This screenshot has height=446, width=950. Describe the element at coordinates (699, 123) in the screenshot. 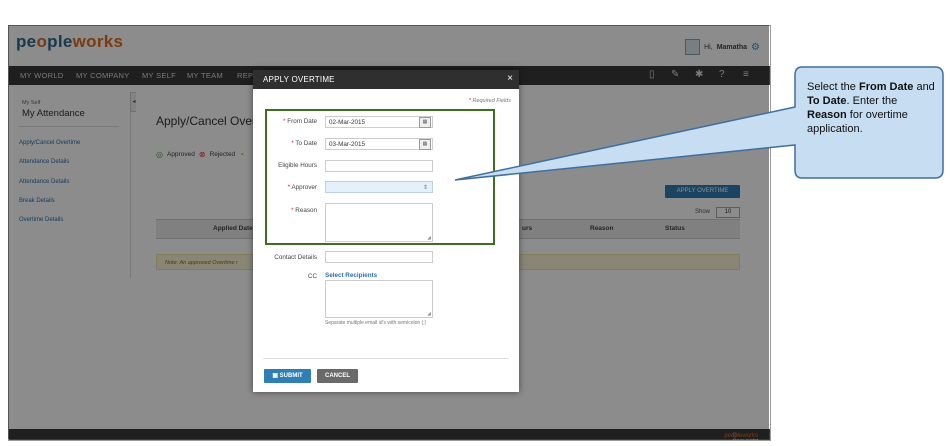

I see `callout-bubble` at that location.